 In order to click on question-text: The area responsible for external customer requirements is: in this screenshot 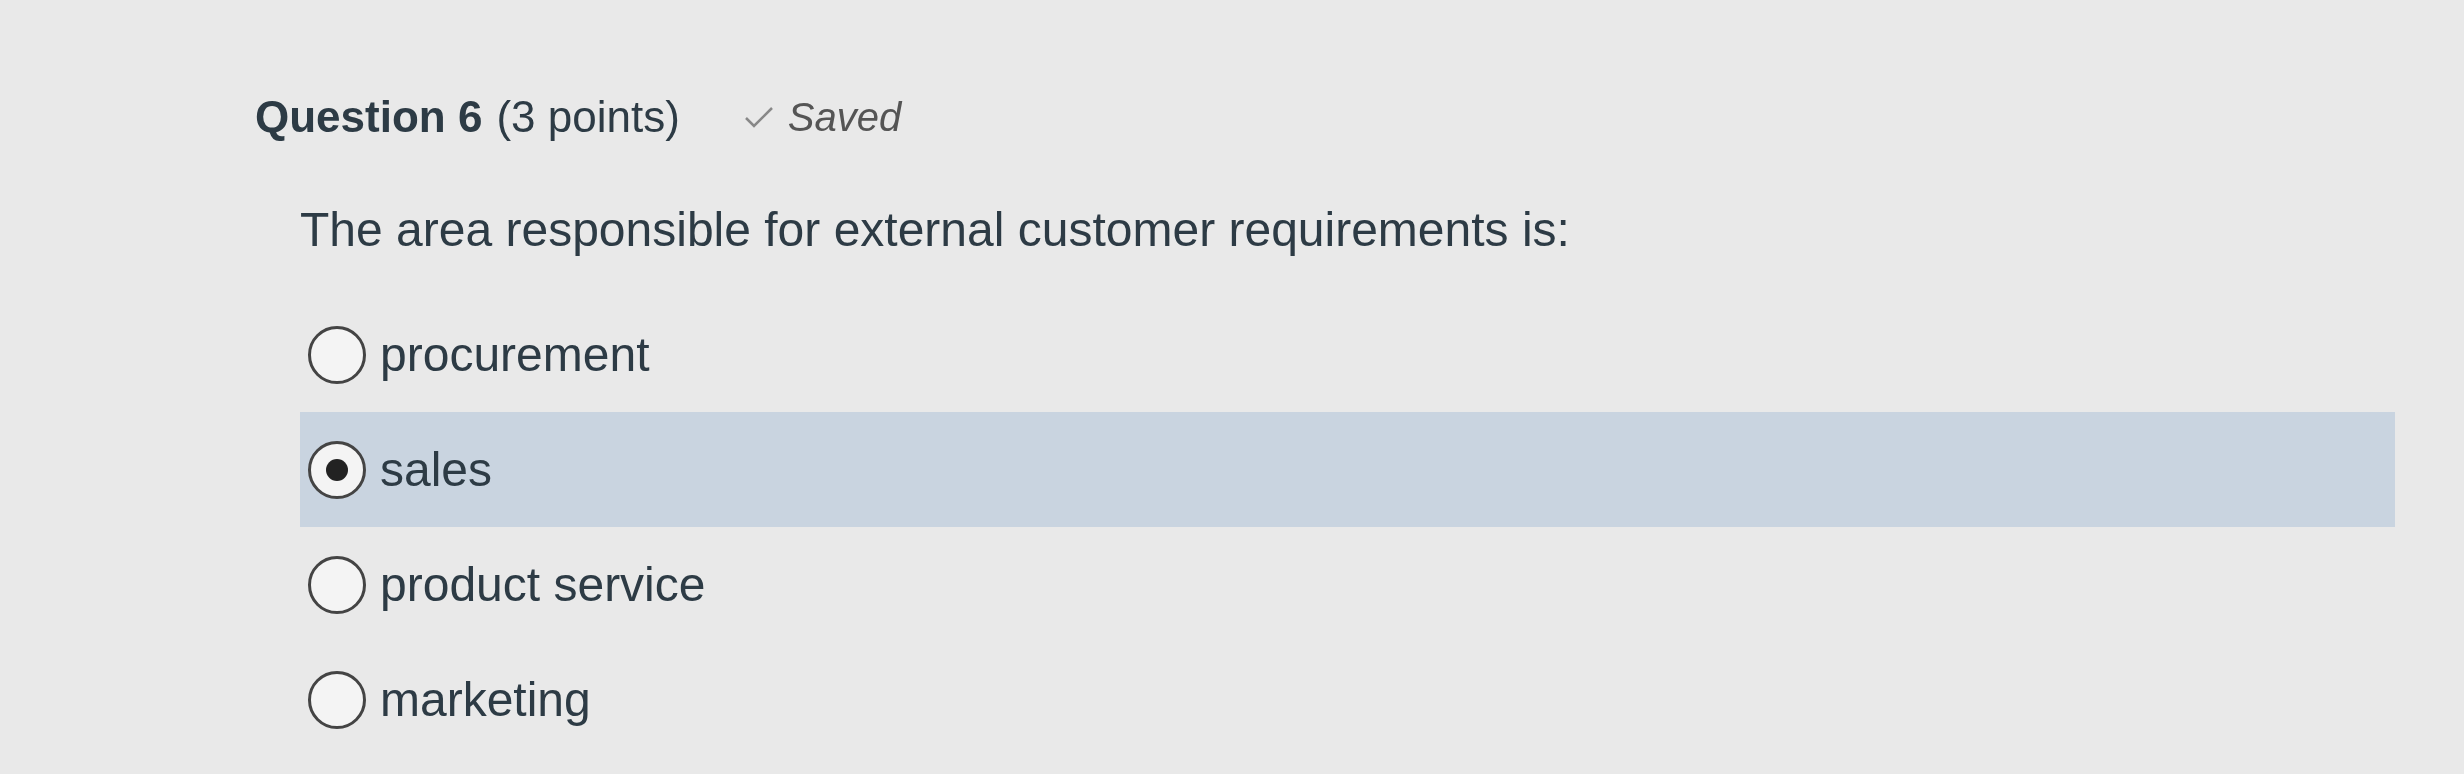, I will do `click(935, 229)`.